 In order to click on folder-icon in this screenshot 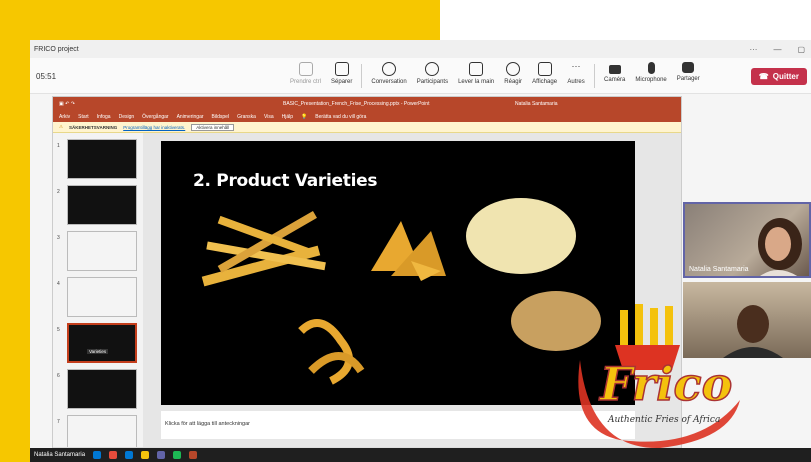, I will do `click(145, 455)`.